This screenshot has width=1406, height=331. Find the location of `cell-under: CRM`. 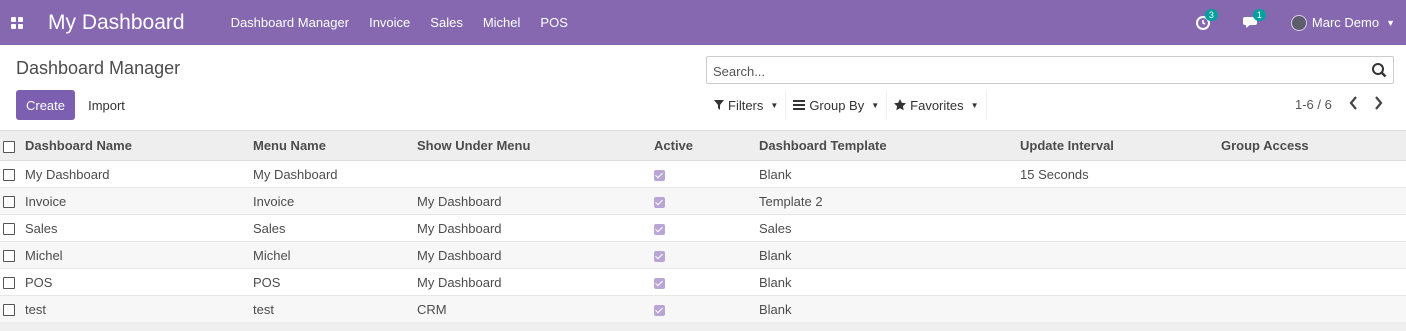

cell-under: CRM is located at coordinates (535, 309).